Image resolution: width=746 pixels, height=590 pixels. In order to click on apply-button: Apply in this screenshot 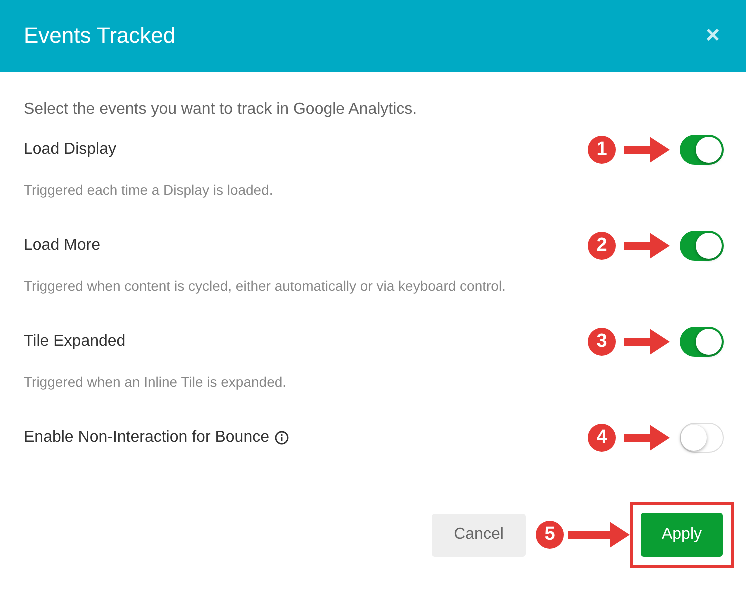, I will do `click(682, 535)`.